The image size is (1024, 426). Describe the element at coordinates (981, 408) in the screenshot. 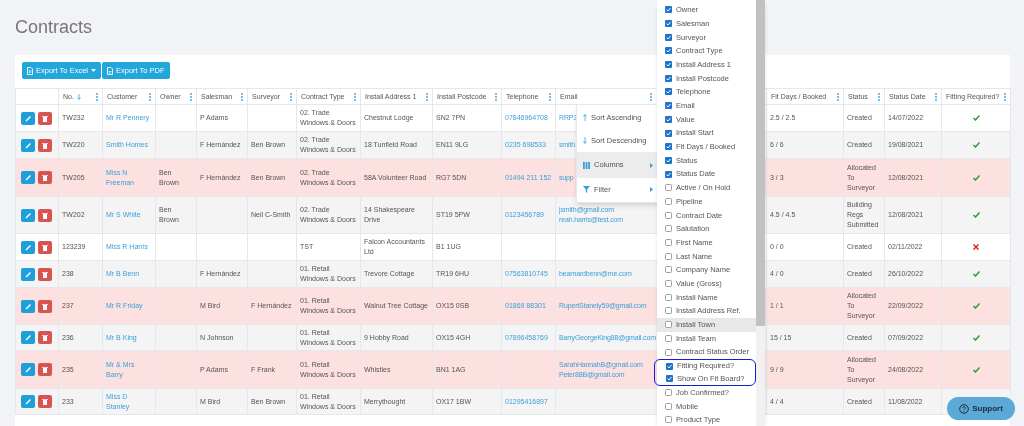

I see `support-button: Support` at that location.